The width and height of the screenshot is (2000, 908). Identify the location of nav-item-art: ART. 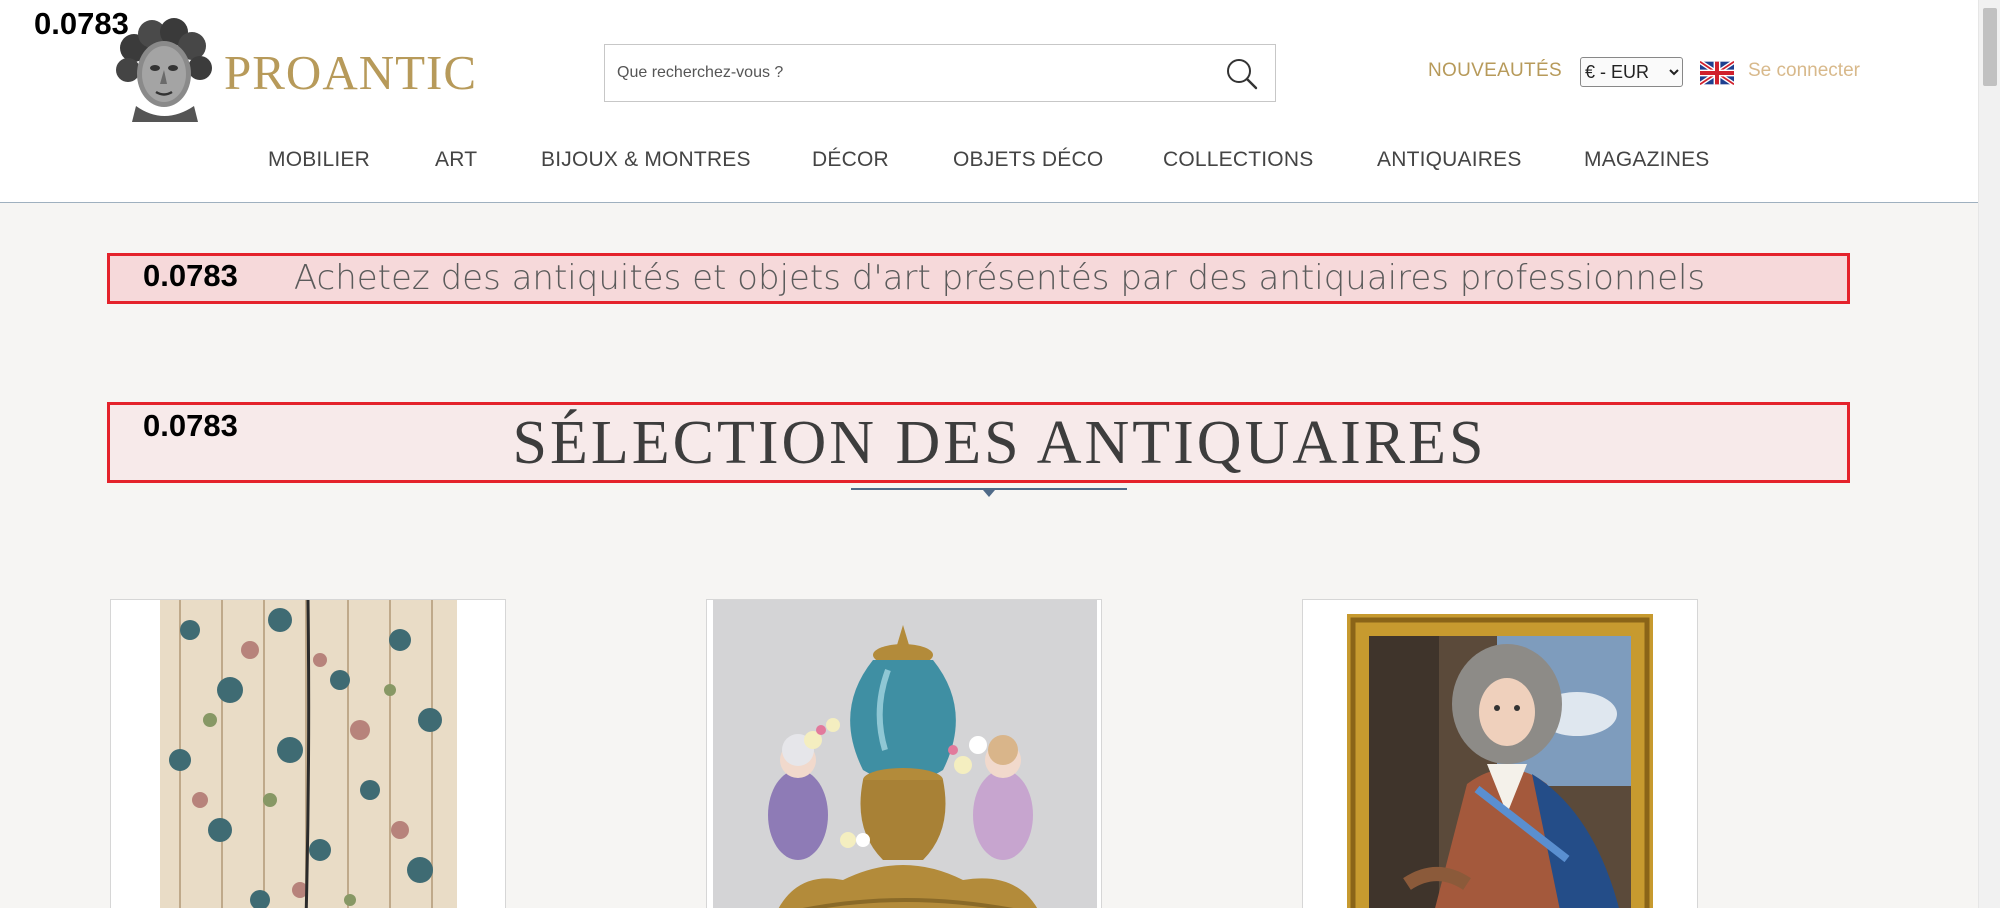
(456, 160).